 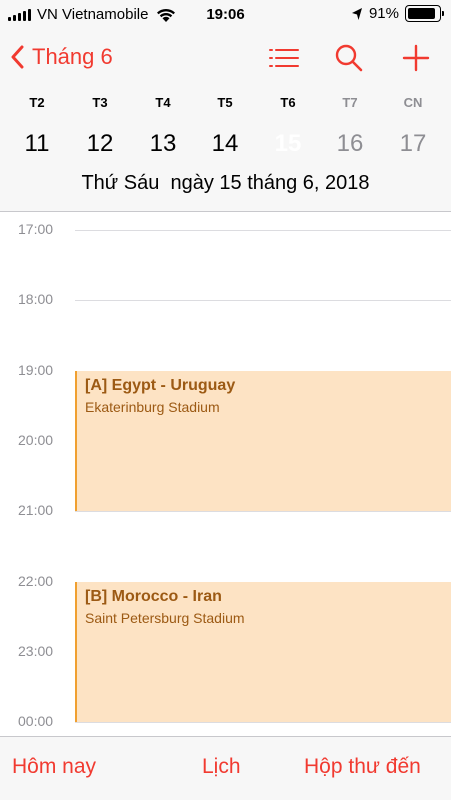 I want to click on back-button: Tháng 6, so click(x=61, y=57).